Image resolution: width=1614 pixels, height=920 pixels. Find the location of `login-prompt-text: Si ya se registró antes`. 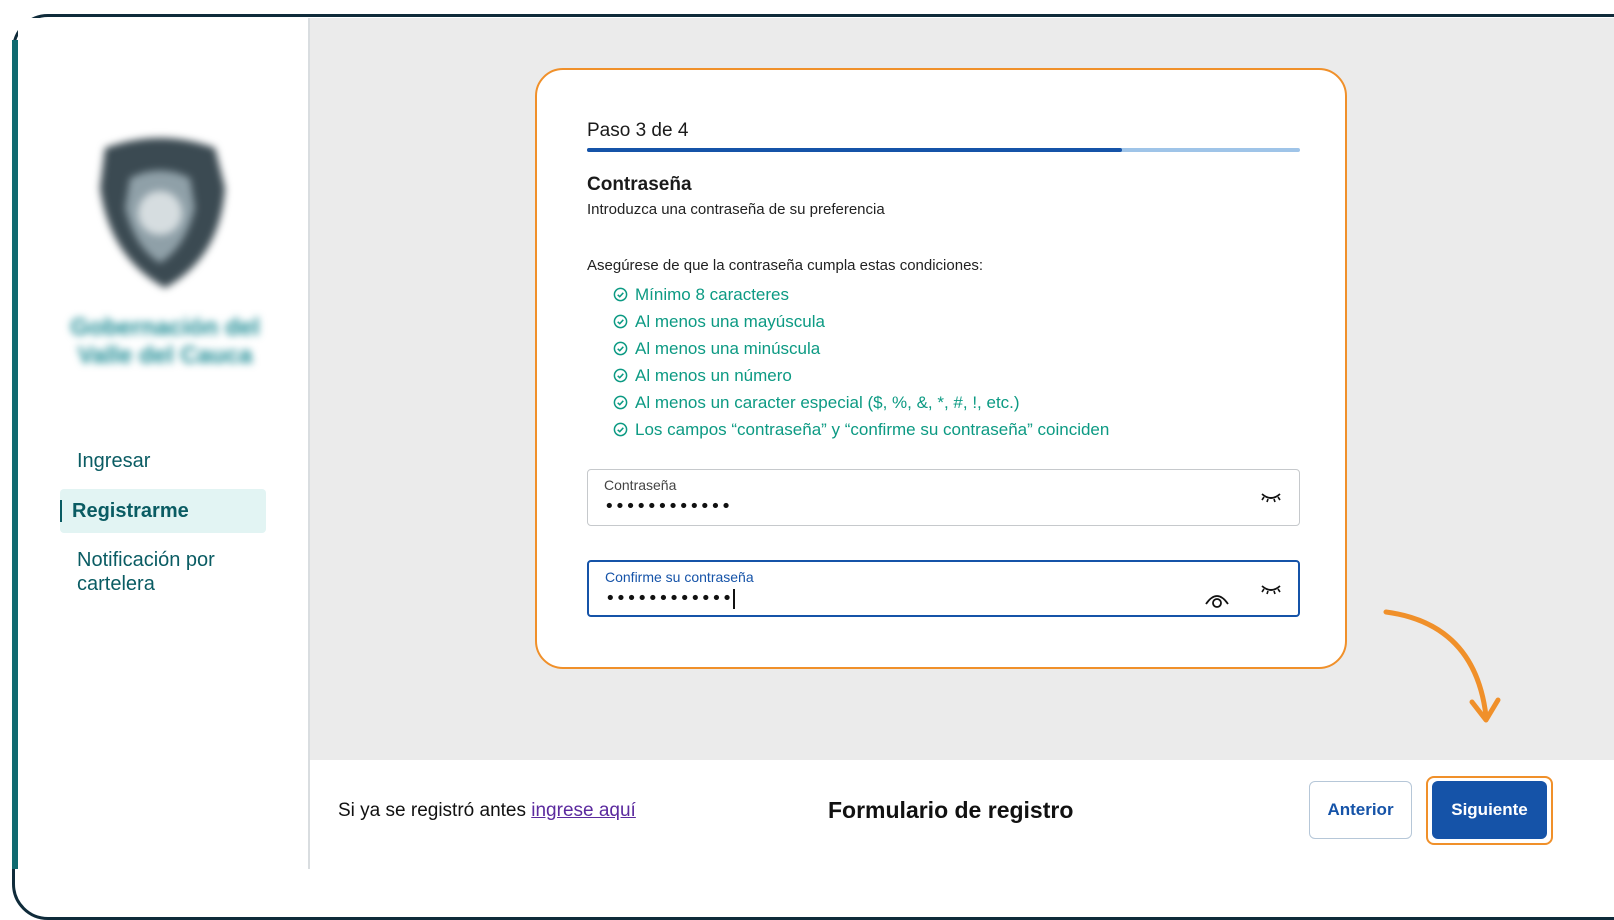

login-prompt-text: Si ya se registró antes is located at coordinates (435, 810).